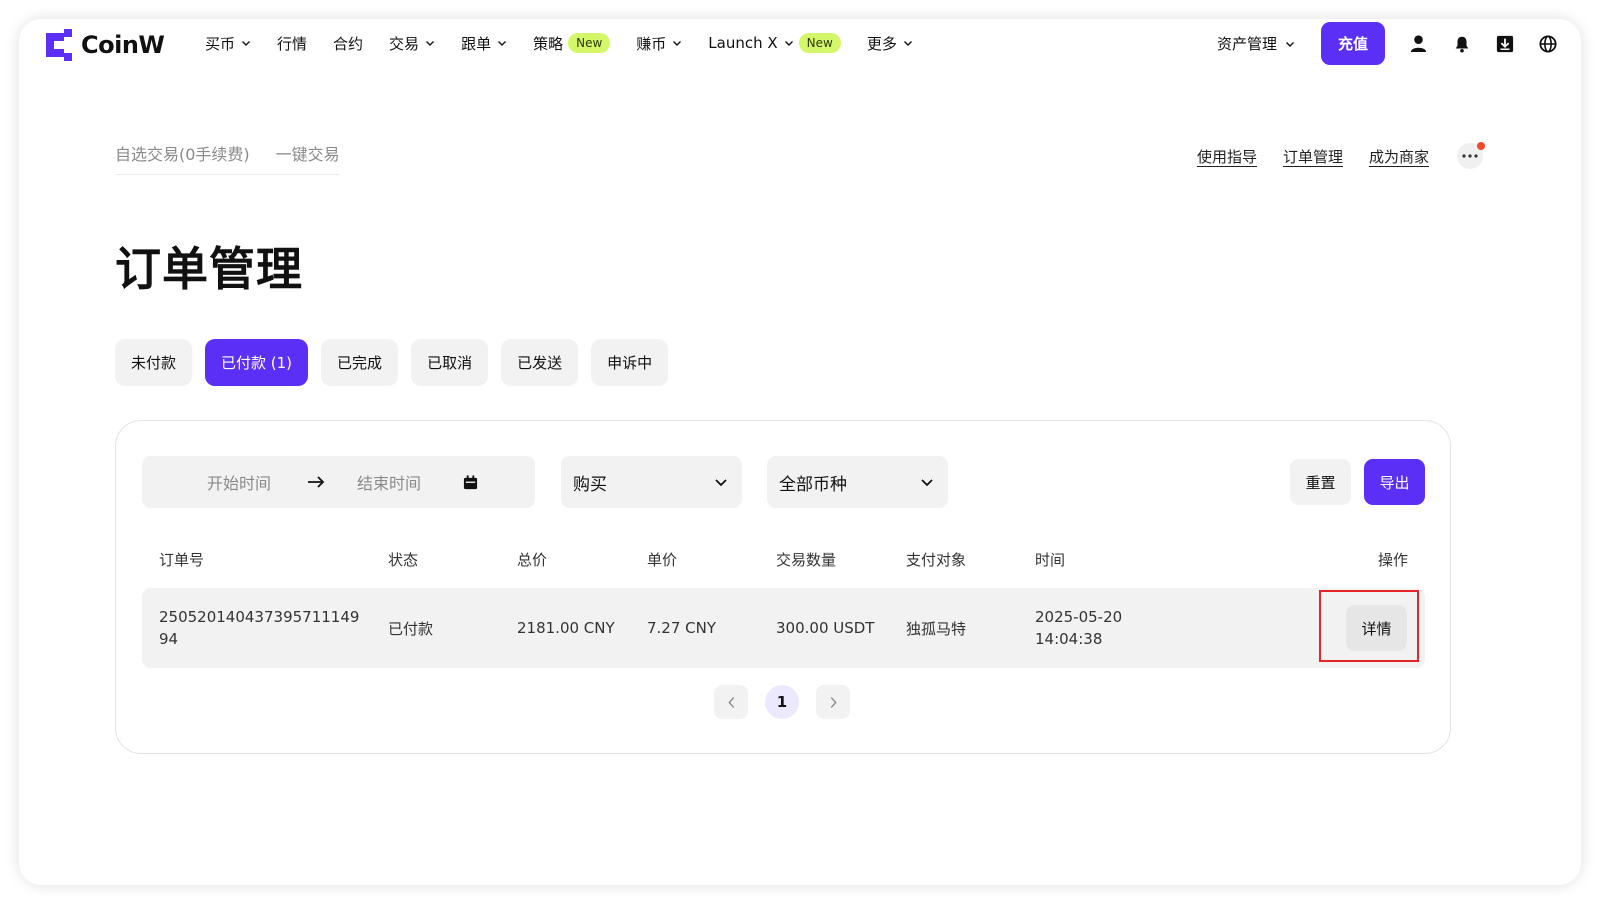 This screenshot has width=1600, height=905. Describe the element at coordinates (1394, 482) in the screenshot. I see `export-button: 导出` at that location.